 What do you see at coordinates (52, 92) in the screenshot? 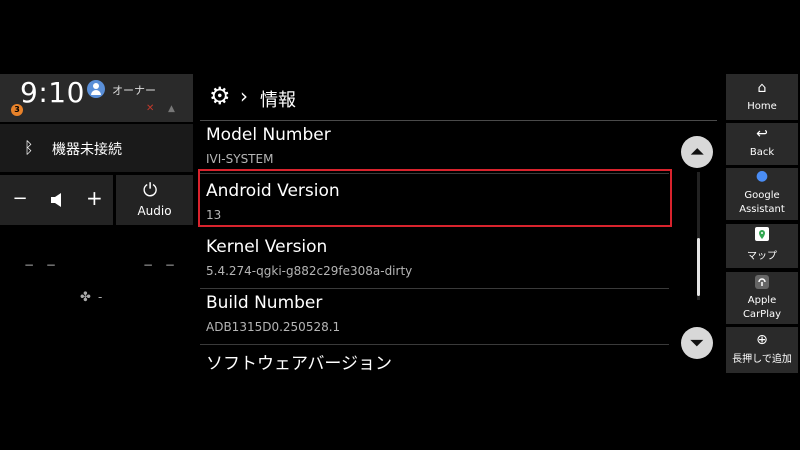
I see `clock: 9:10` at bounding box center [52, 92].